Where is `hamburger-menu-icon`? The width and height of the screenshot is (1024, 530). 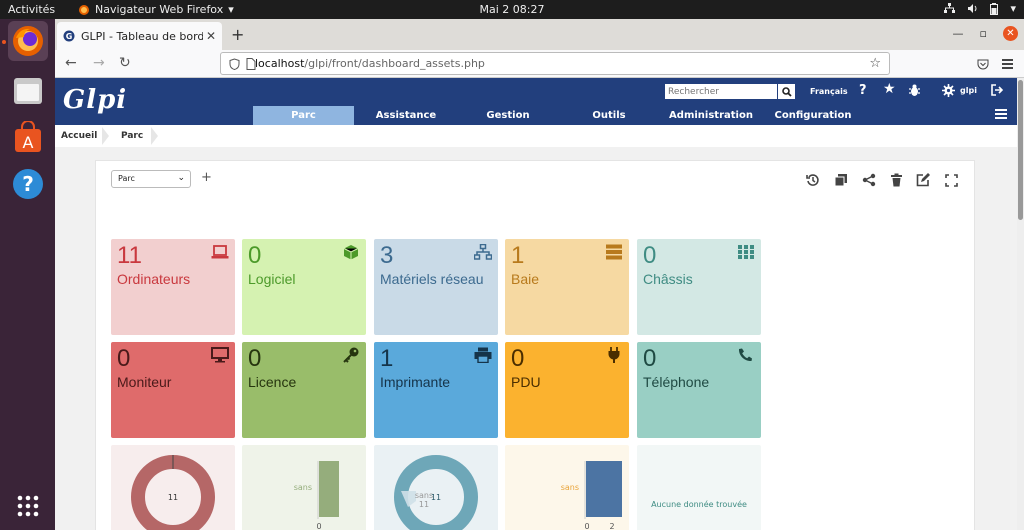 hamburger-menu-icon is located at coordinates (1001, 115).